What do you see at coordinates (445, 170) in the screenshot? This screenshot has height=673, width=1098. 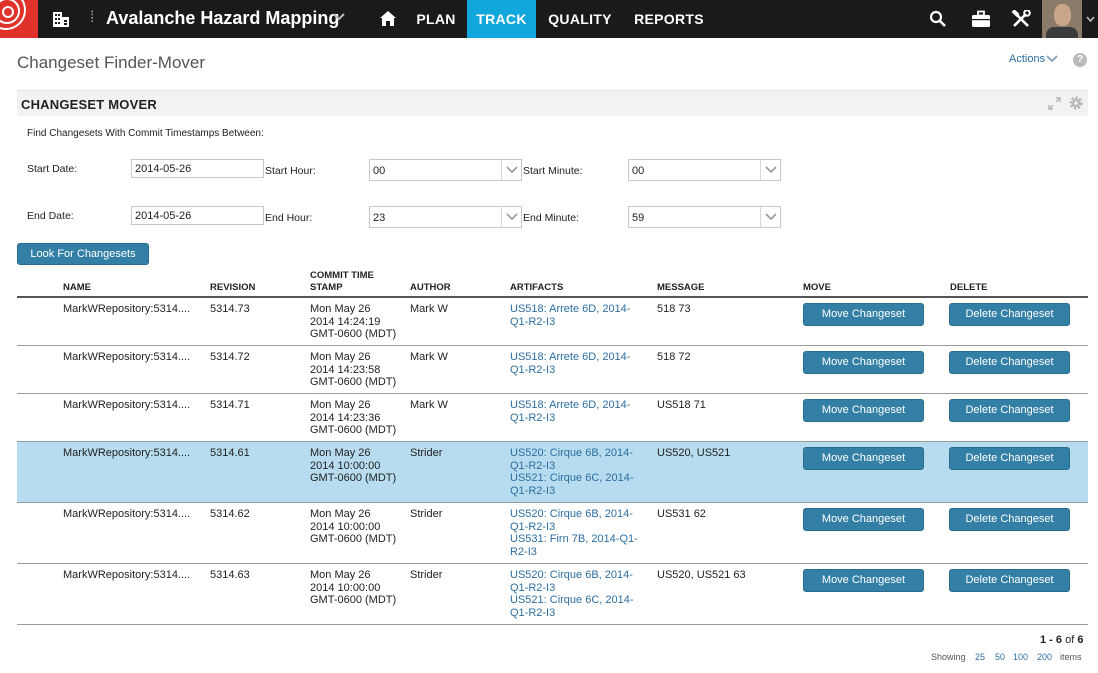 I see `start-hour-select: 00` at bounding box center [445, 170].